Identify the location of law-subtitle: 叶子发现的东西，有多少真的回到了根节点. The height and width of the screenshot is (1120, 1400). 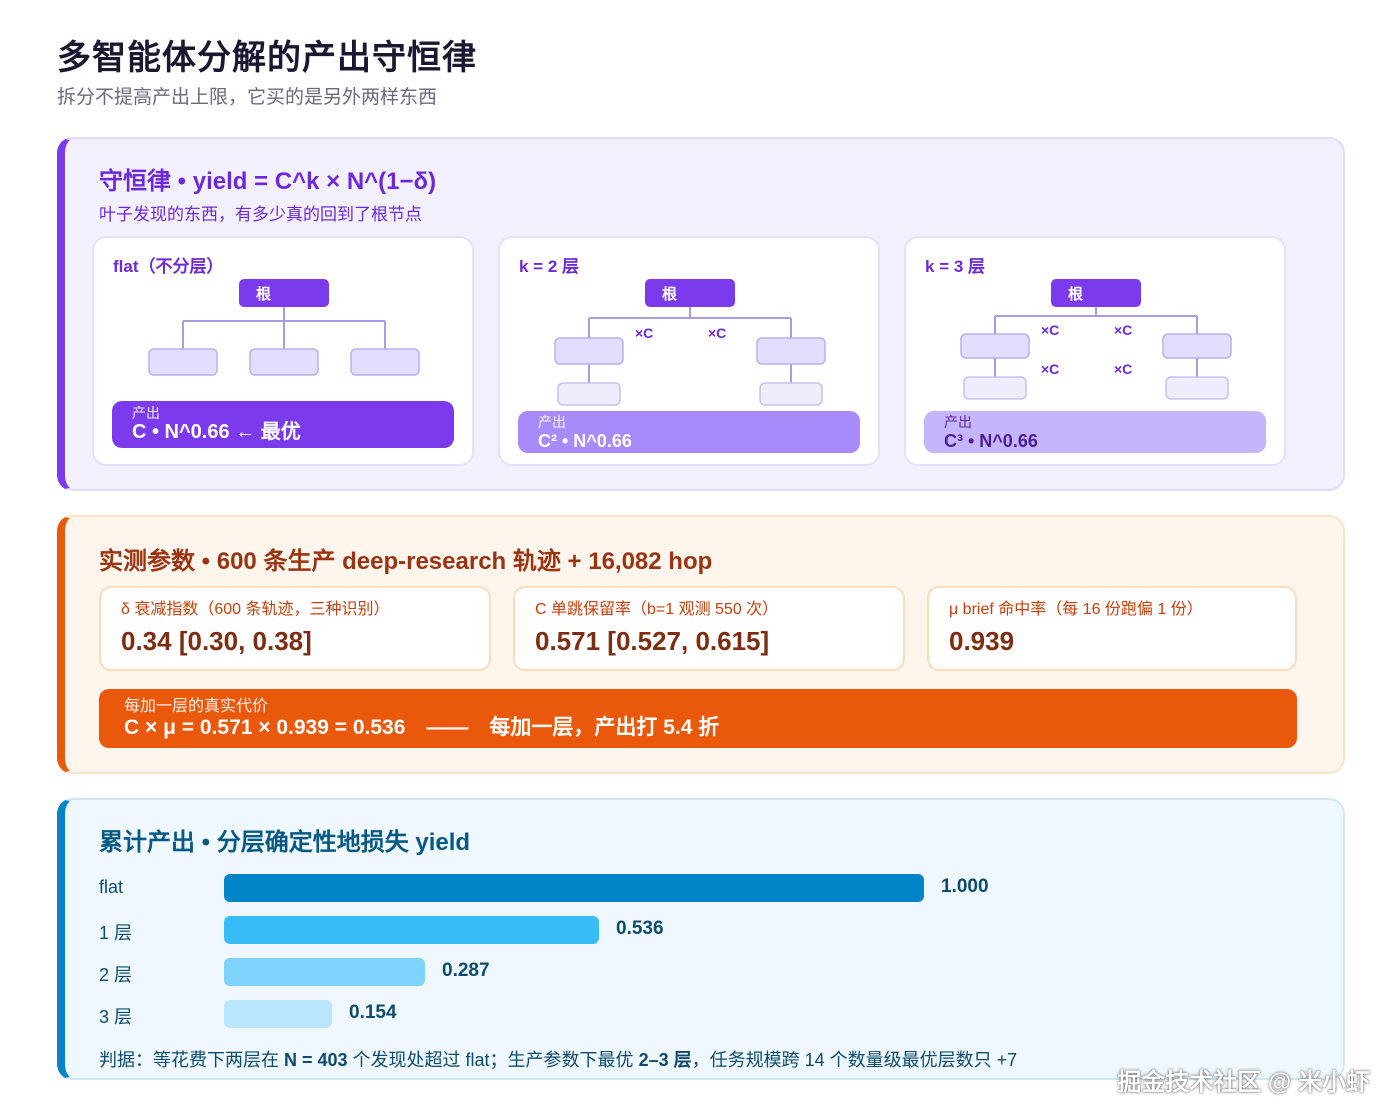
(260, 214).